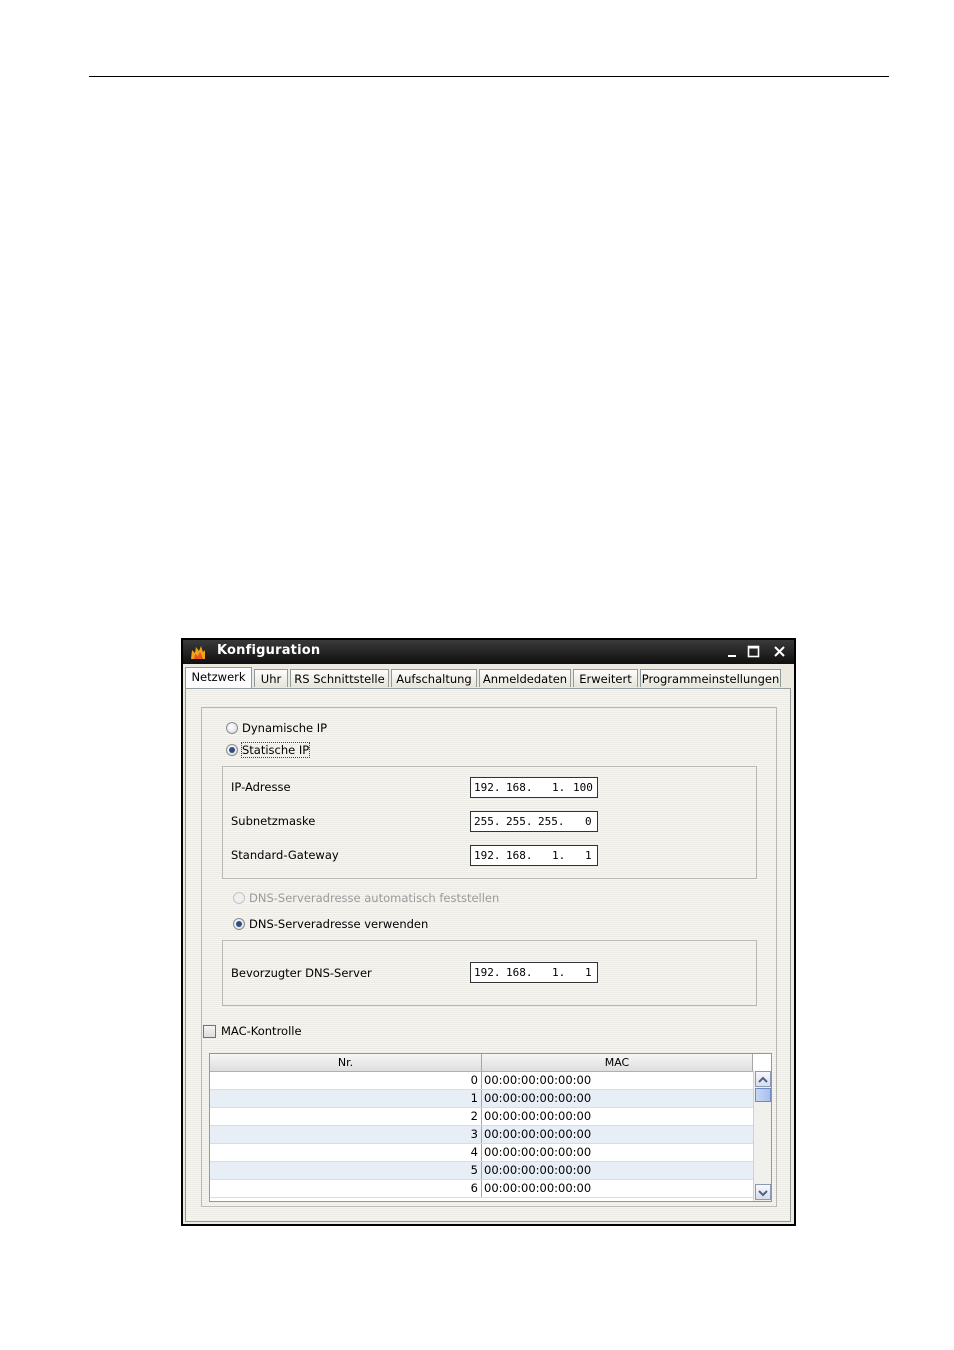  I want to click on chevron-up-icon, so click(763, 1079).